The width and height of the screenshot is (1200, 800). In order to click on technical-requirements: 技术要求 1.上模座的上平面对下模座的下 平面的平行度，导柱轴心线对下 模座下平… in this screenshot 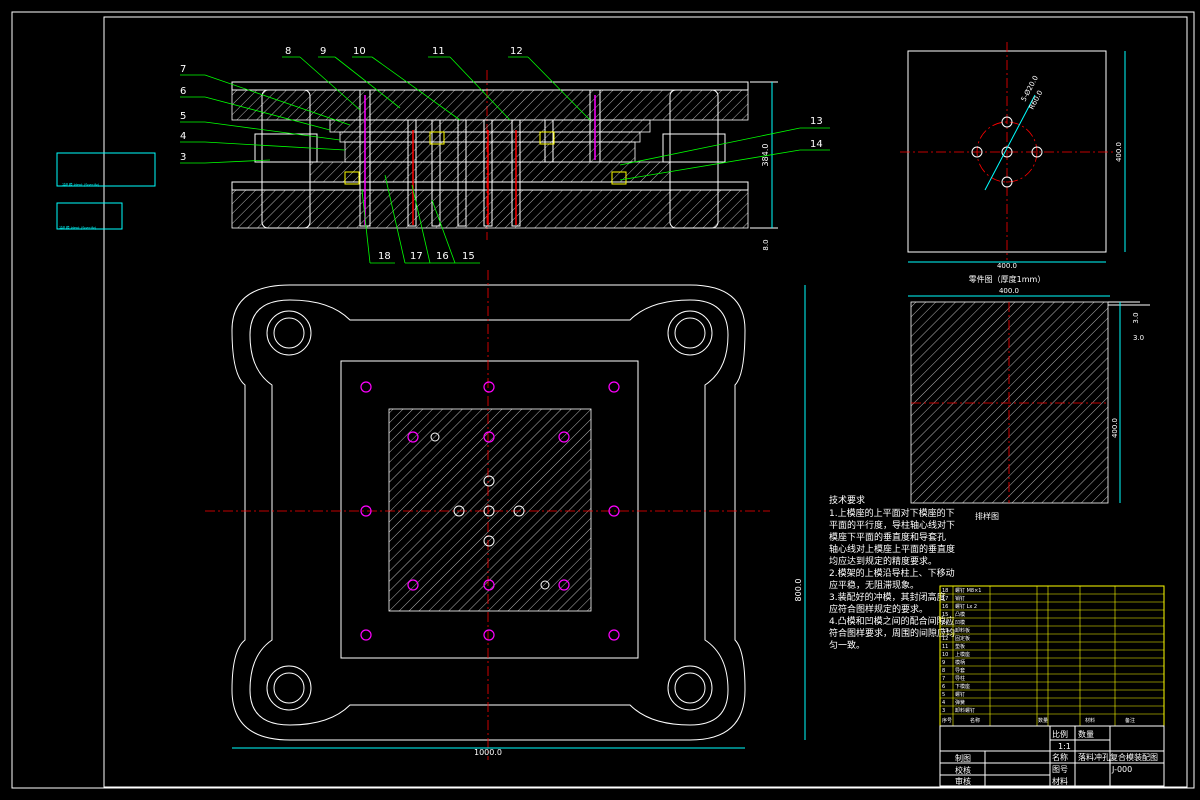, I will do `click(892, 572)`.